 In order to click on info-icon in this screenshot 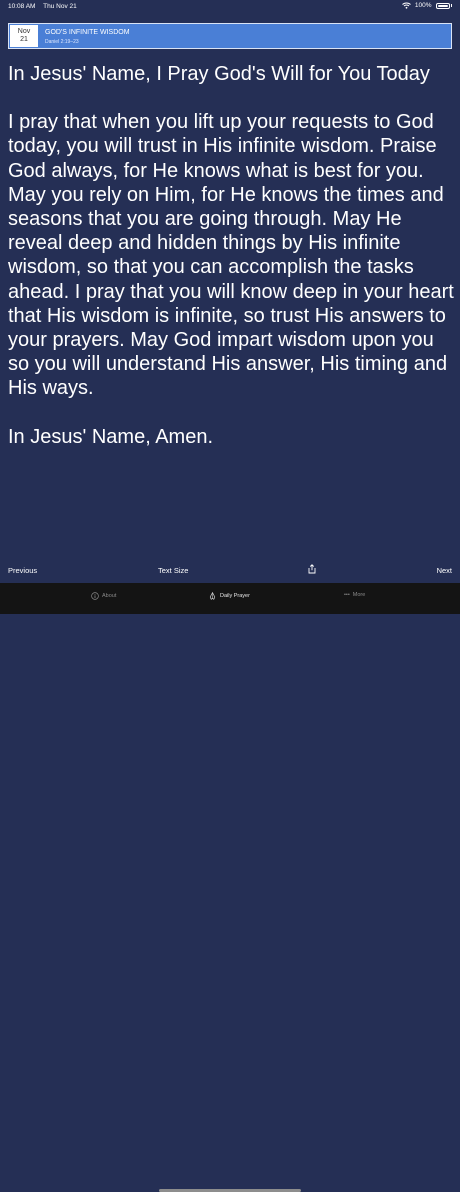, I will do `click(95, 596)`.